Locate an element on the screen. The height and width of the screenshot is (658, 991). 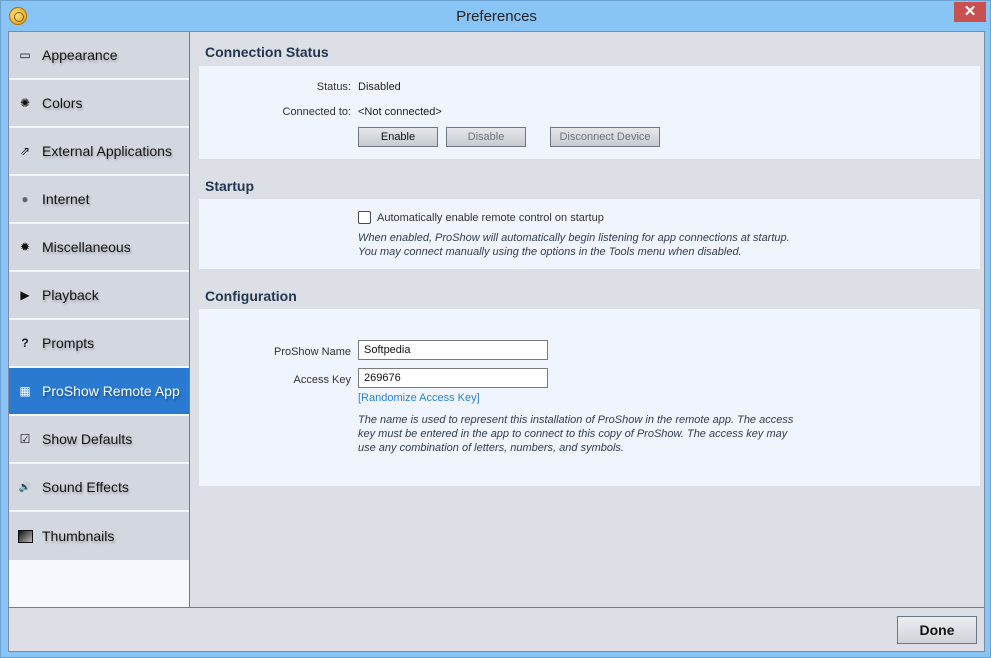
sidebar-item-appearance: ▭ Appearance is located at coordinates (99, 56).